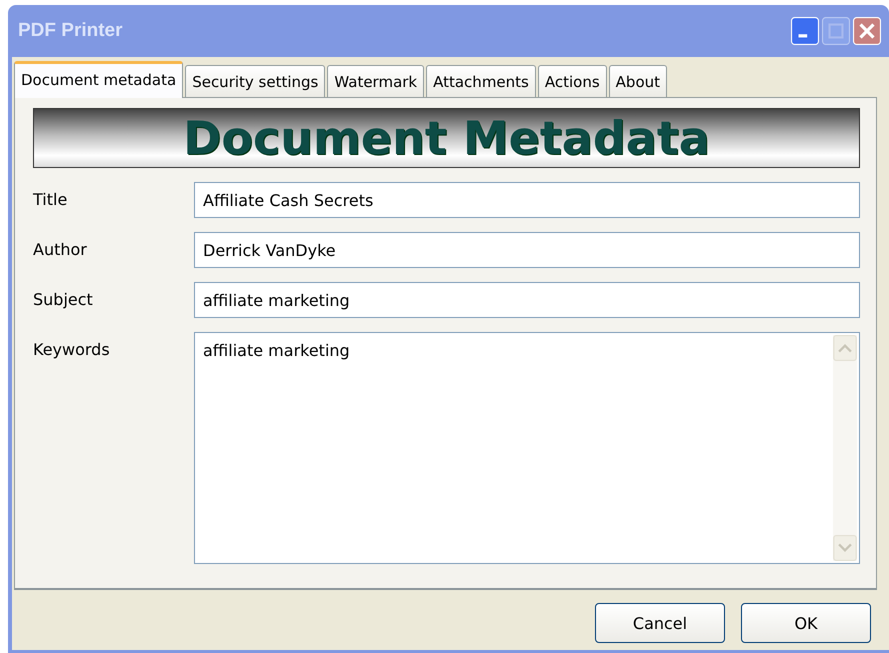  What do you see at coordinates (63, 300) in the screenshot?
I see `field-label: Subject` at bounding box center [63, 300].